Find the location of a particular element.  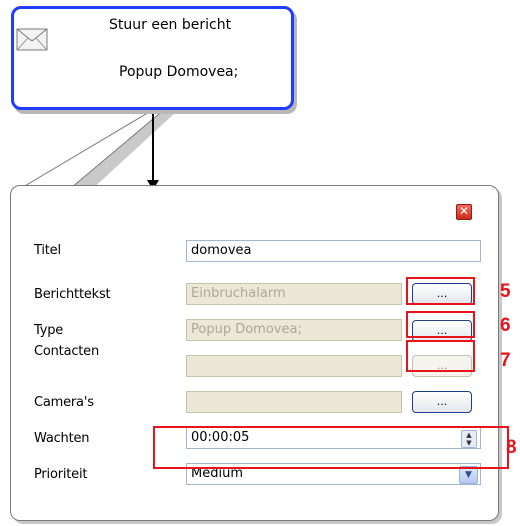

type-input: Popup Domovea; is located at coordinates (294, 330).